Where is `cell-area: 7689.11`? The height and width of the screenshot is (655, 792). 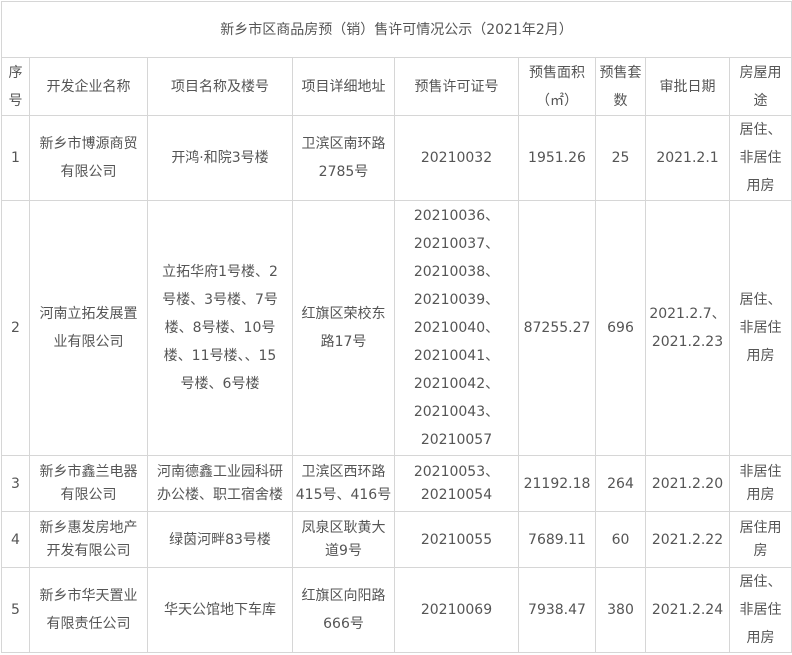
cell-area: 7689.11 is located at coordinates (557, 539).